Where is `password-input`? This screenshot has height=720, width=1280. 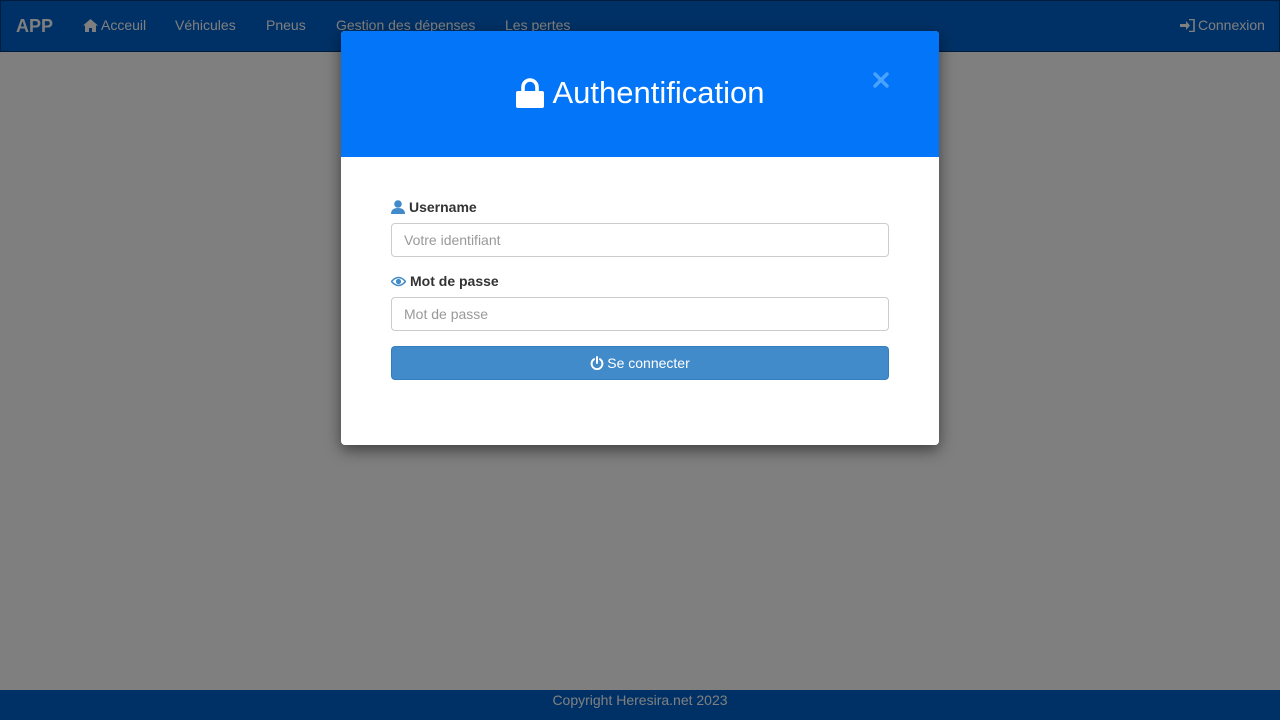 password-input is located at coordinates (640, 314).